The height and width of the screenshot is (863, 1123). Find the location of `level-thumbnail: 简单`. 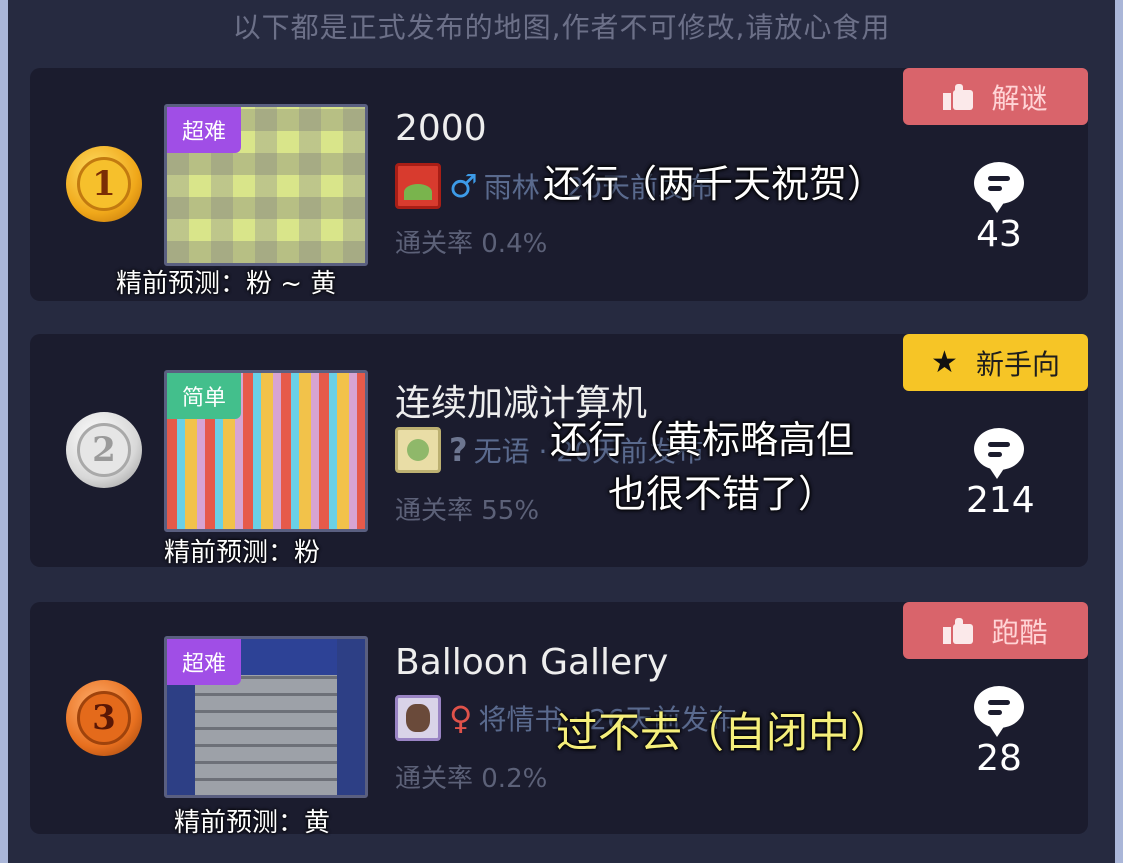

level-thumbnail: 简单 is located at coordinates (266, 451).